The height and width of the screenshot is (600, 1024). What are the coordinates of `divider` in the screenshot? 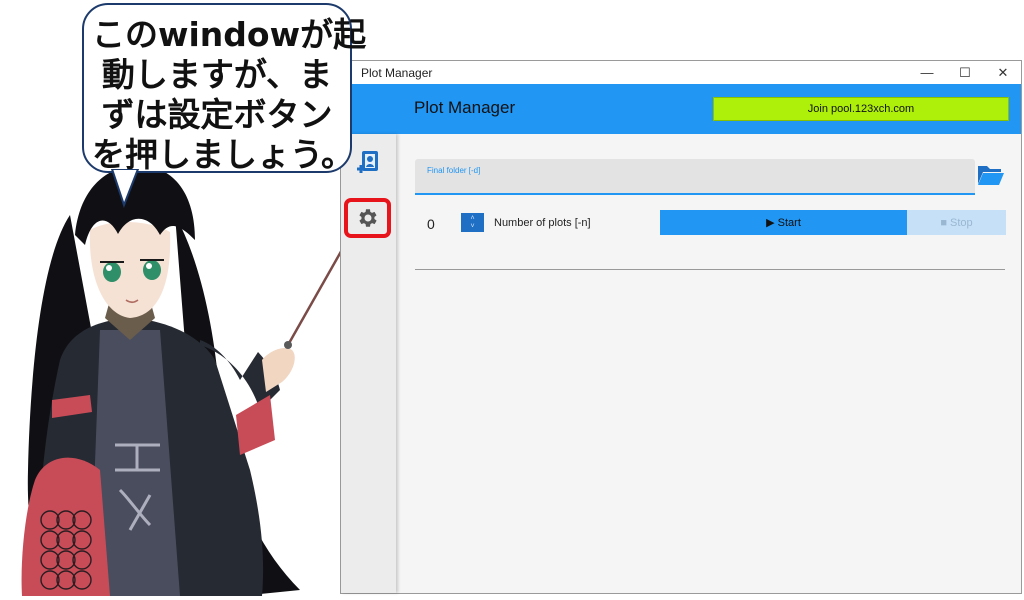 It's located at (710, 269).